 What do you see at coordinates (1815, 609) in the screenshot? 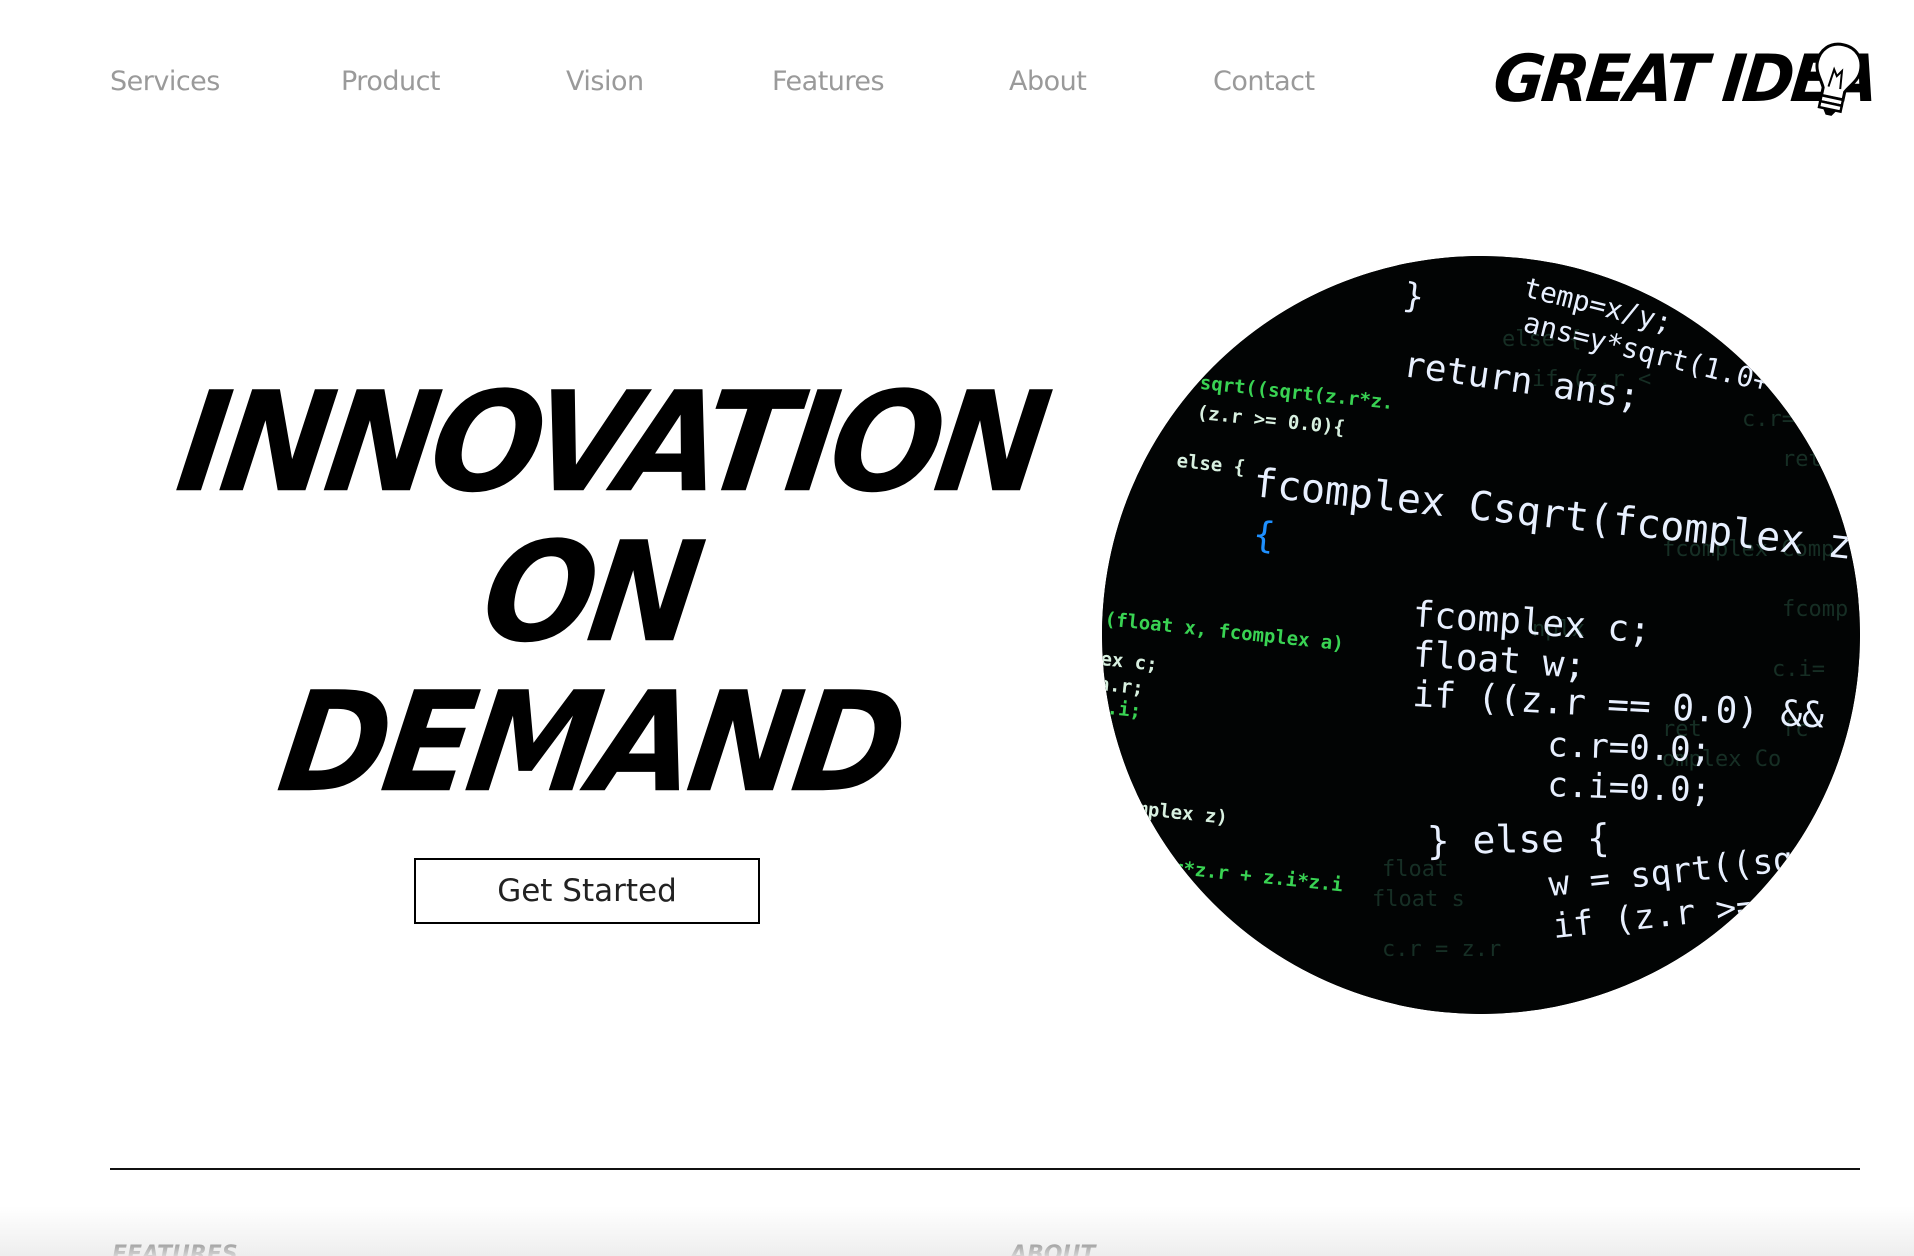
I see `background-code-line: fcomp` at bounding box center [1815, 609].